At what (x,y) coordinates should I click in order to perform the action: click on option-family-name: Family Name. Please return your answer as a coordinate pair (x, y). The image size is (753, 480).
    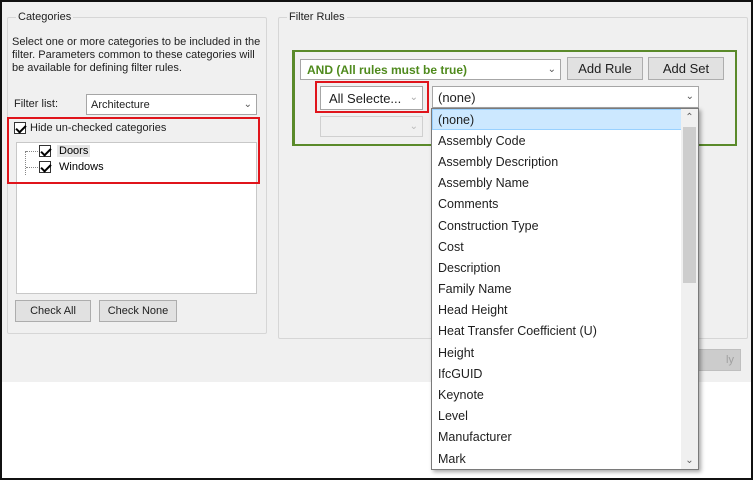
    Looking at the image, I should click on (557, 289).